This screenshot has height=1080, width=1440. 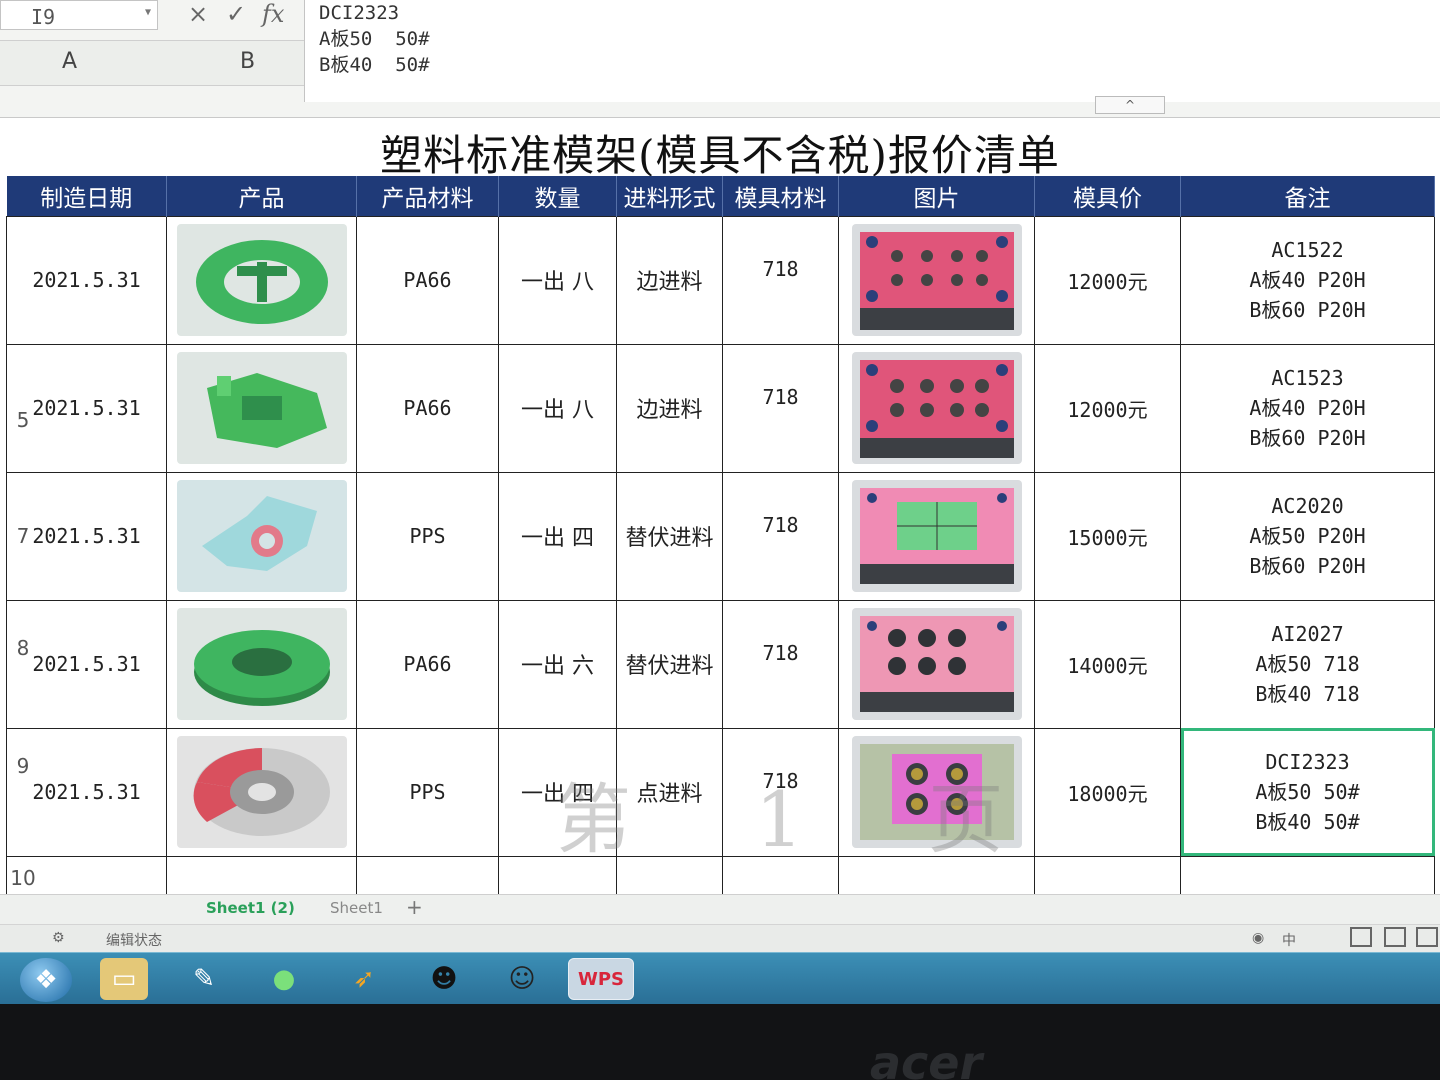 What do you see at coordinates (780, 196) in the screenshot?
I see `header-mold-material: 模具材料` at bounding box center [780, 196].